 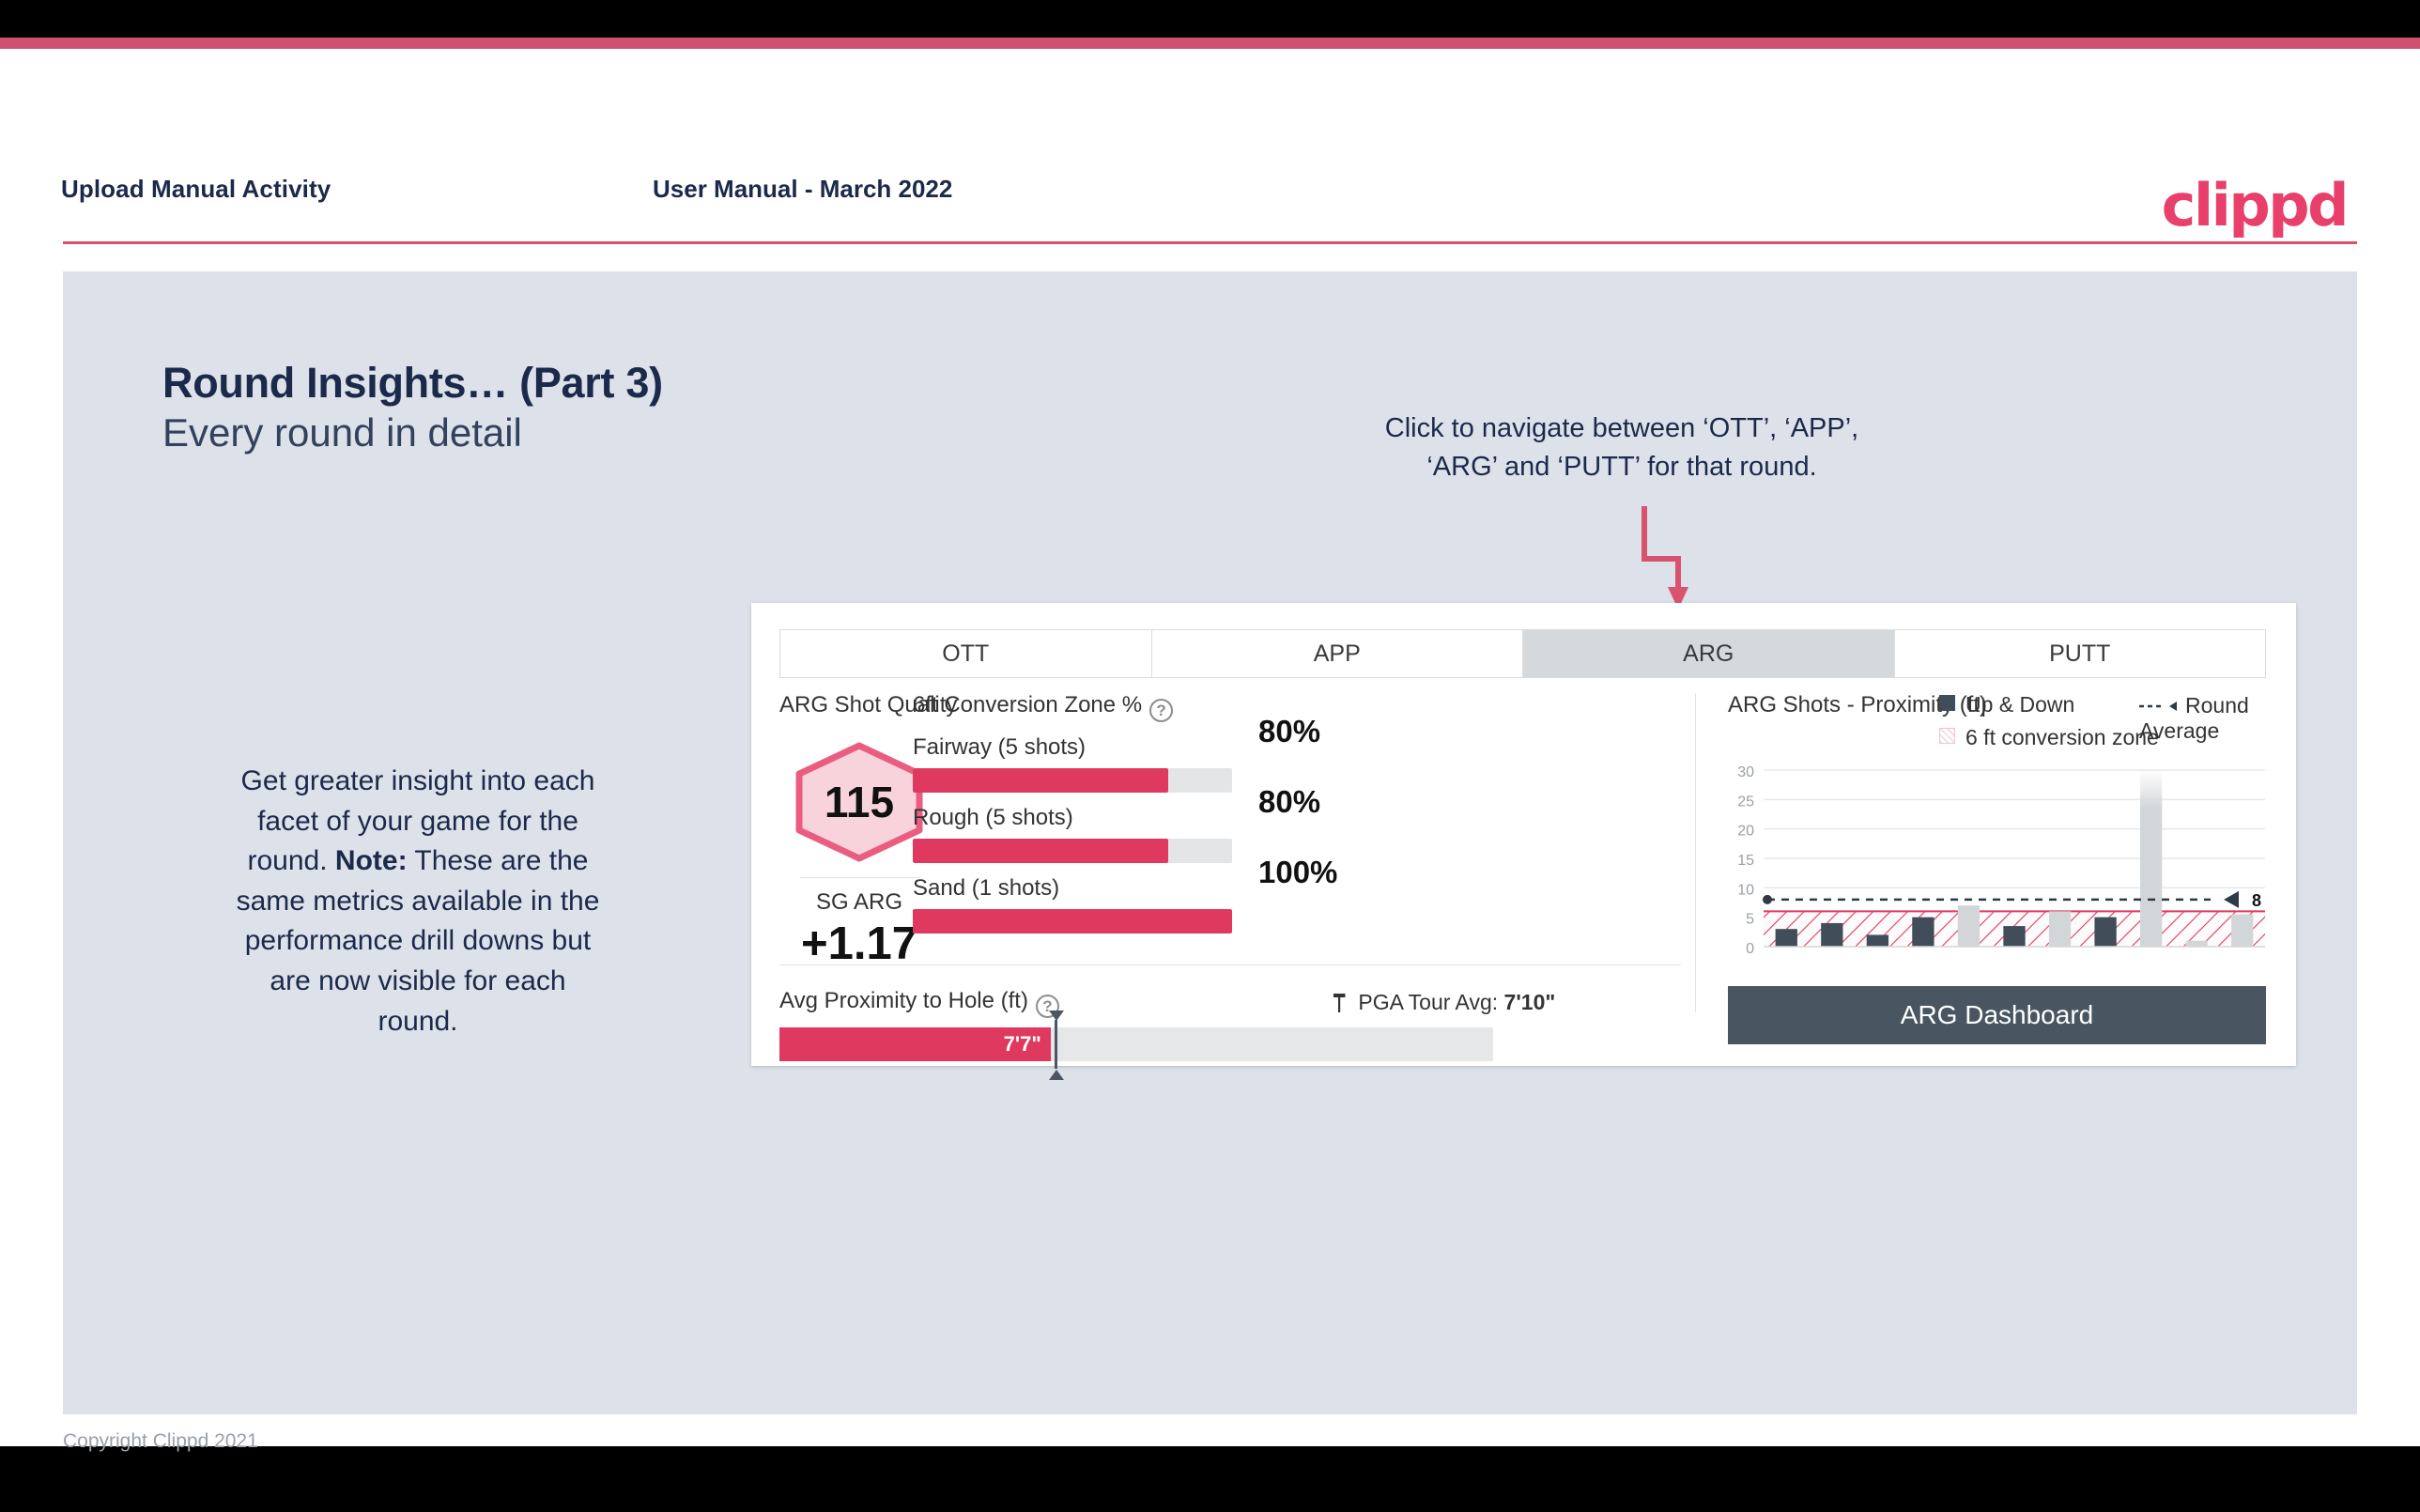 I want to click on svg-text: 5, so click(x=1750, y=920).